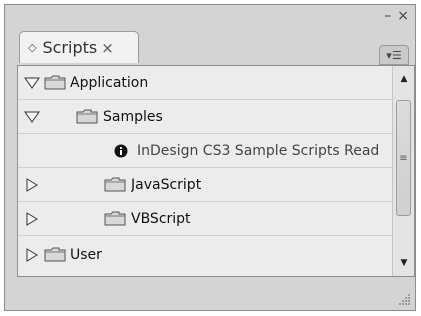 The image size is (421, 316). What do you see at coordinates (205, 185) in the screenshot?
I see `tree-item-javascript: JavaScript` at bounding box center [205, 185].